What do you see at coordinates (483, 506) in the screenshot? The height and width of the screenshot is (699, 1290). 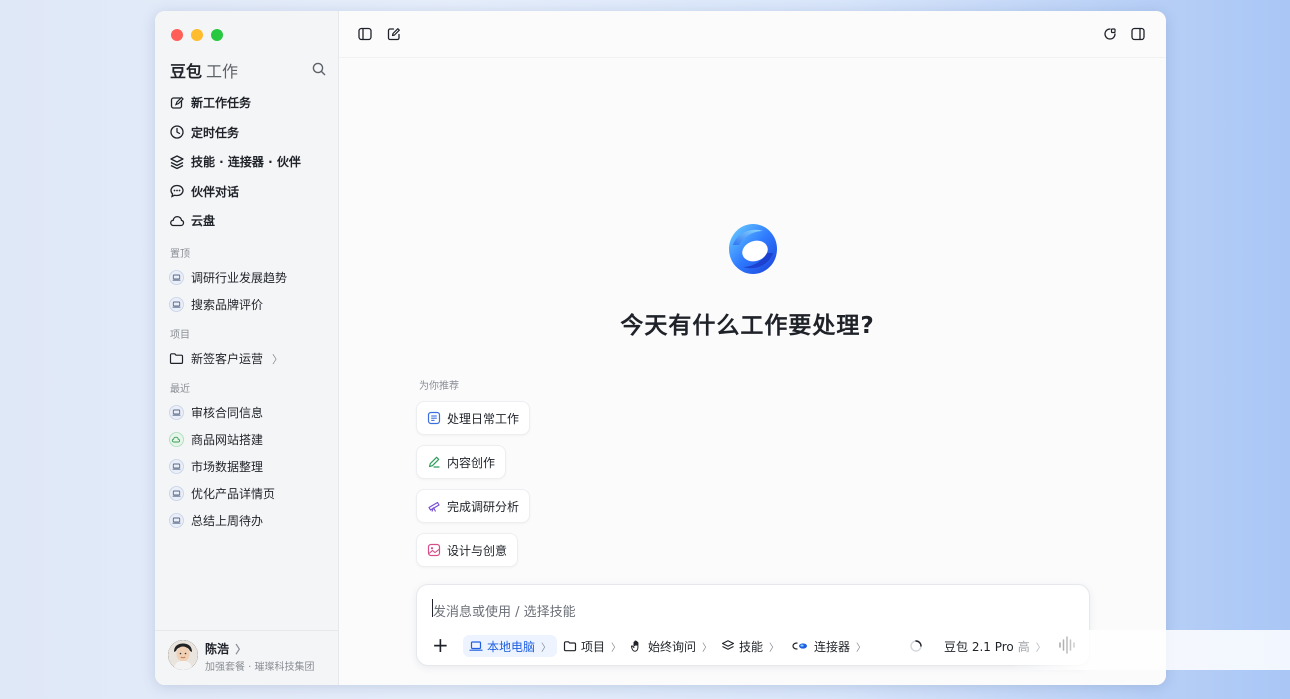 I see `chip-label: 完成调研分析` at bounding box center [483, 506].